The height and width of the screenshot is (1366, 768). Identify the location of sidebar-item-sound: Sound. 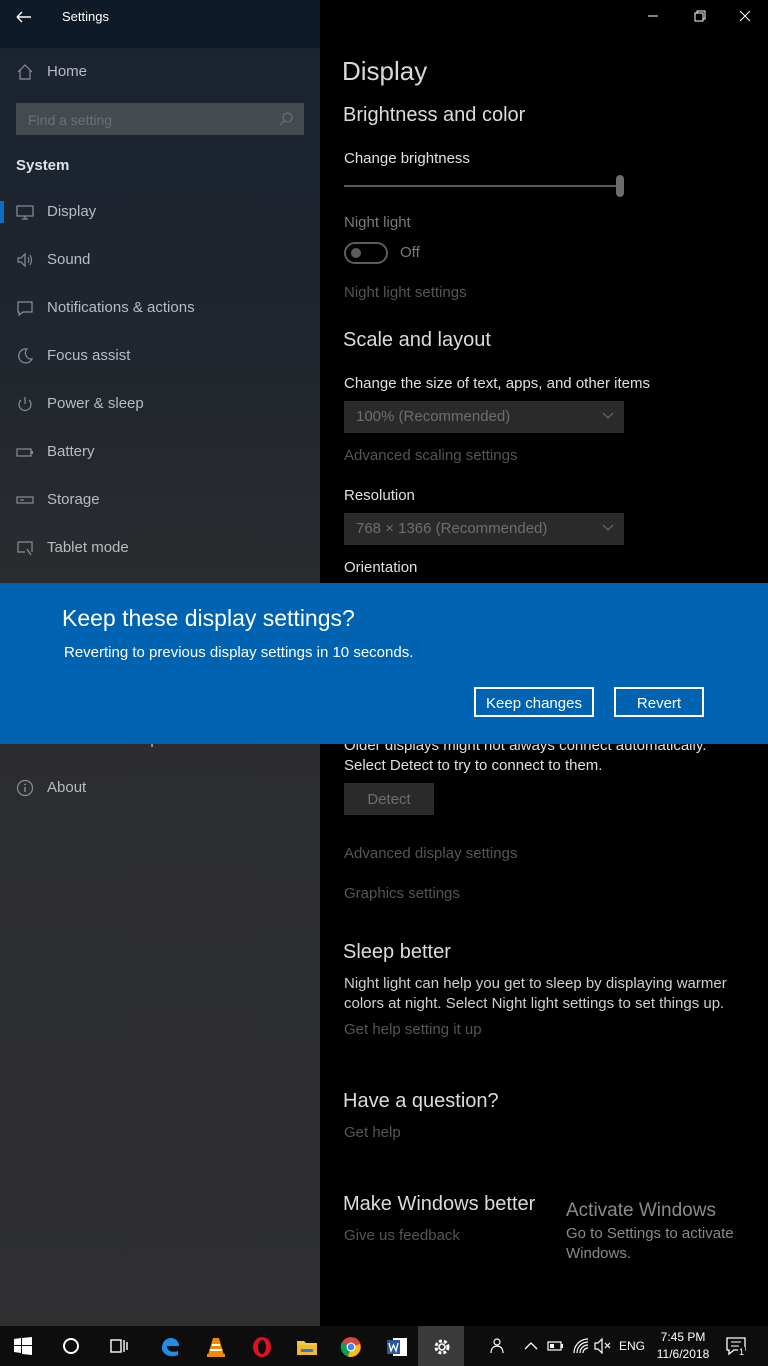
(160, 260).